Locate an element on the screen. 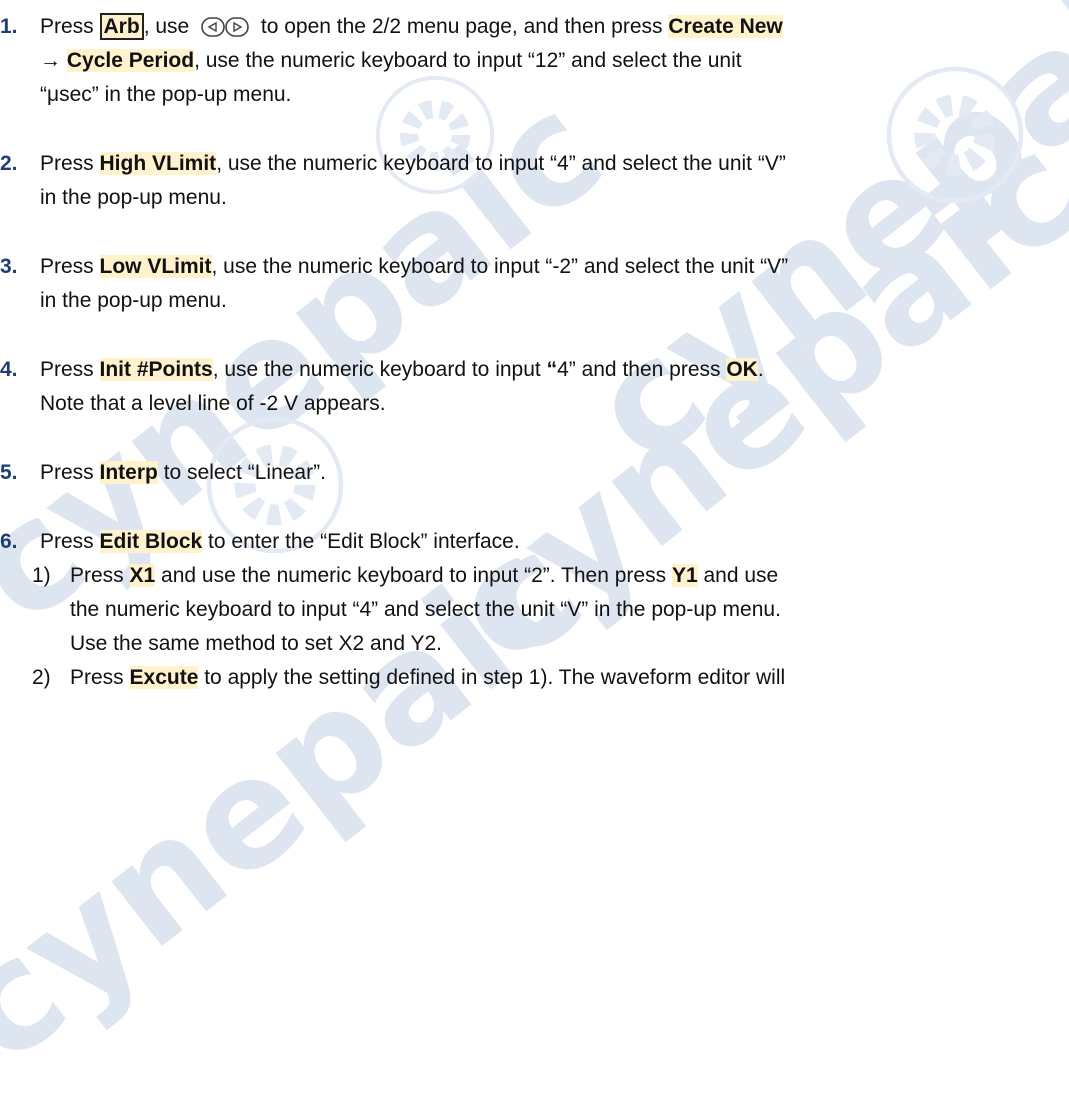  step-number: 2. is located at coordinates (9, 163).